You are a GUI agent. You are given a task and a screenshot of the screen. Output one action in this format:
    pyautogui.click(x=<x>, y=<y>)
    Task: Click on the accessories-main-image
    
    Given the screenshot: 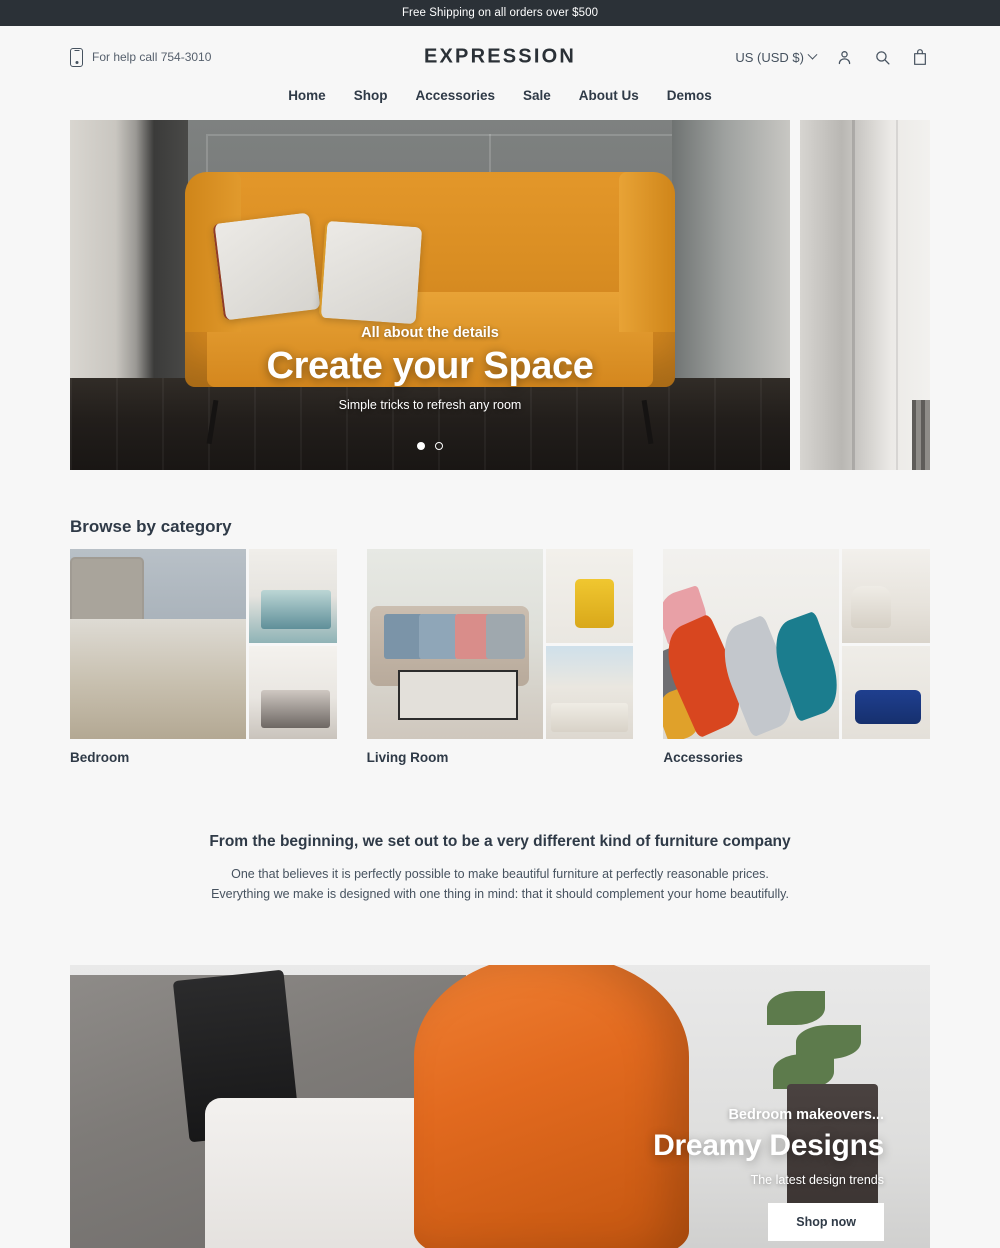 What is the action you would take?
    pyautogui.click(x=751, y=644)
    